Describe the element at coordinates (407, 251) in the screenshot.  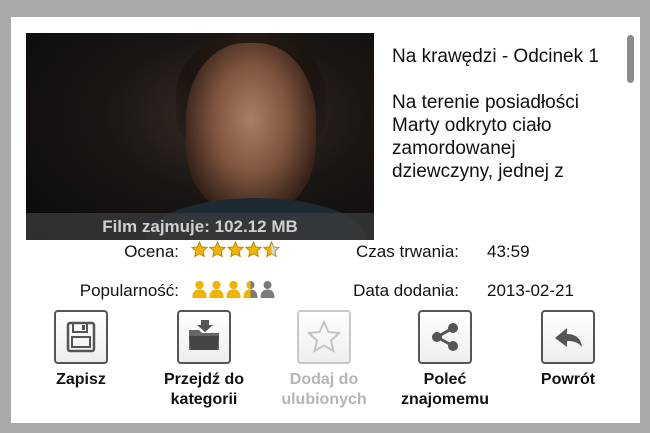
I see `duration-label: Czas trwania:` at that location.